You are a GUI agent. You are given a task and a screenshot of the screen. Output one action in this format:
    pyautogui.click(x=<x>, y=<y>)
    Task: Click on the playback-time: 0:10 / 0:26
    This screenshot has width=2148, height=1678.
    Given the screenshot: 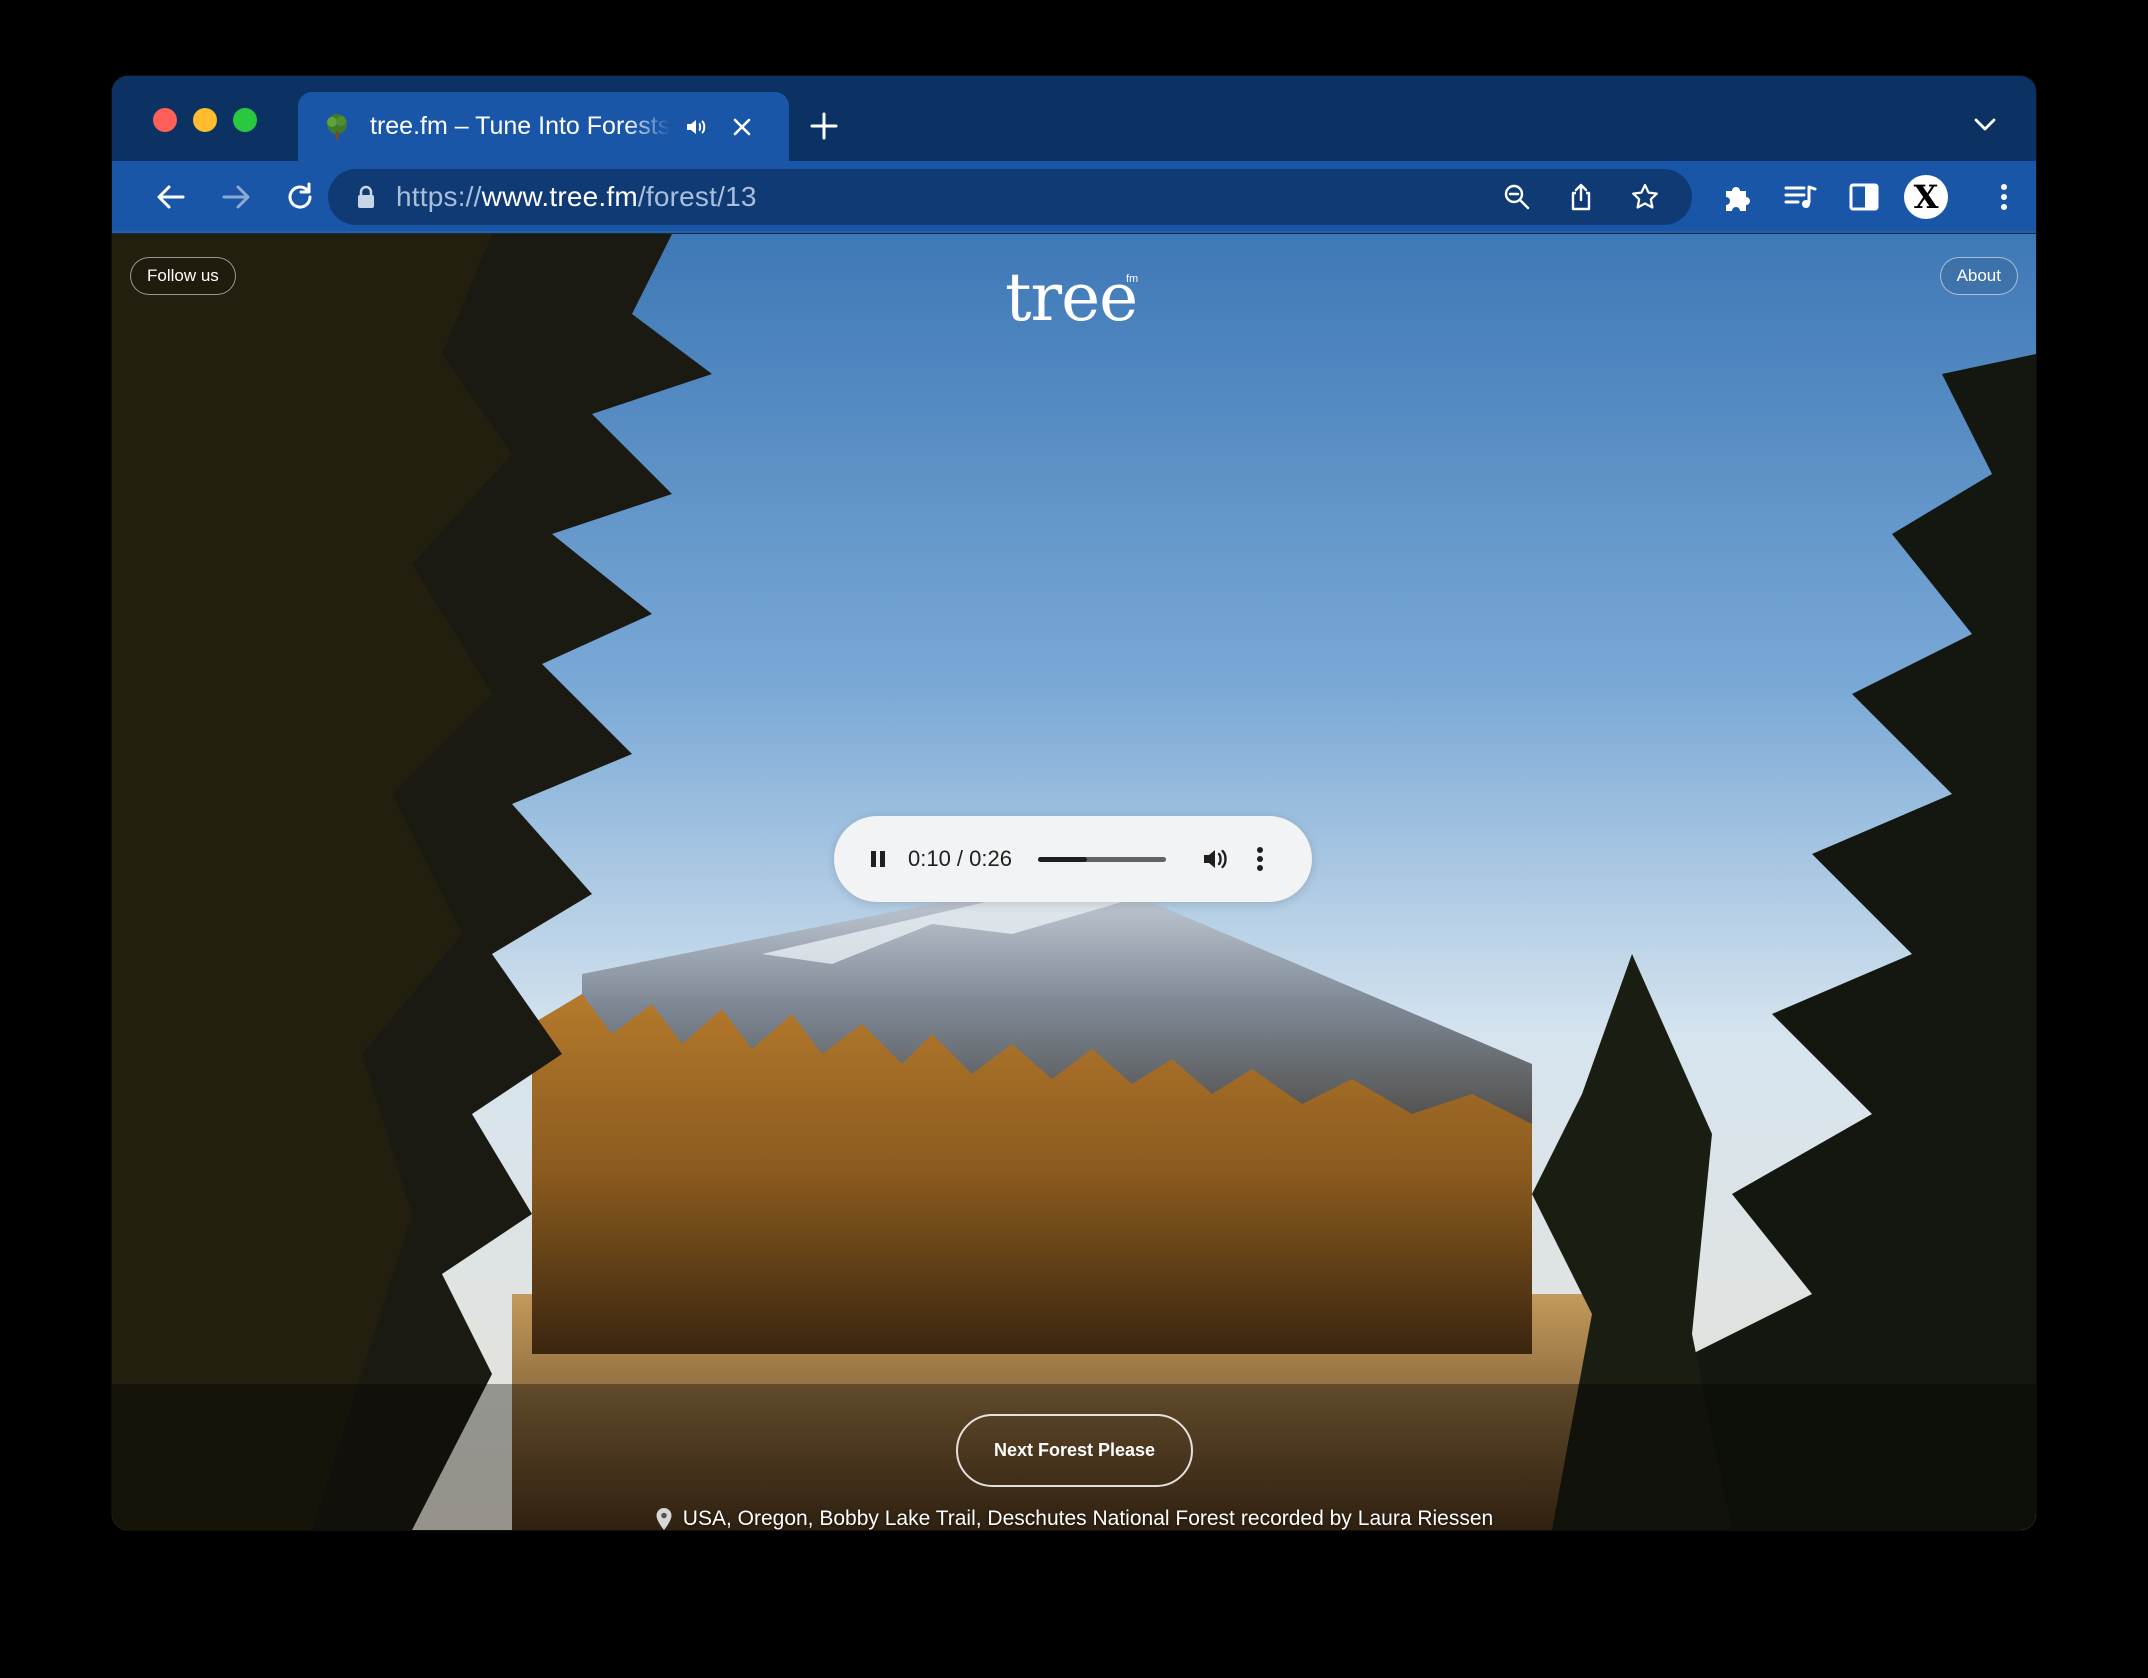 What is the action you would take?
    pyautogui.click(x=960, y=858)
    